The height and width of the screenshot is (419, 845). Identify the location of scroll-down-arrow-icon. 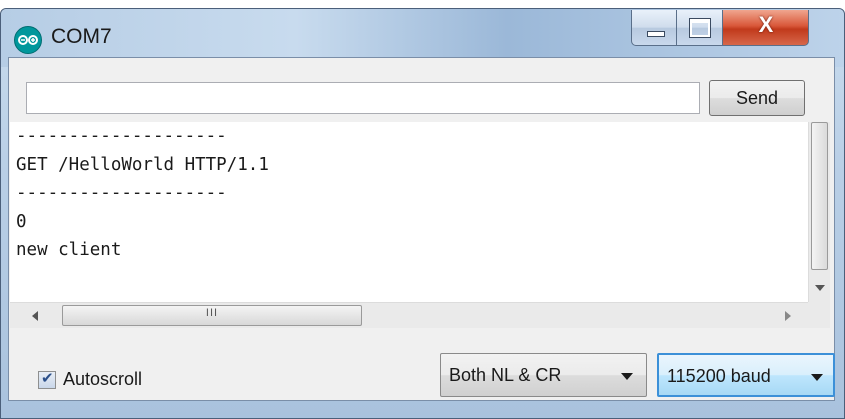
(820, 288).